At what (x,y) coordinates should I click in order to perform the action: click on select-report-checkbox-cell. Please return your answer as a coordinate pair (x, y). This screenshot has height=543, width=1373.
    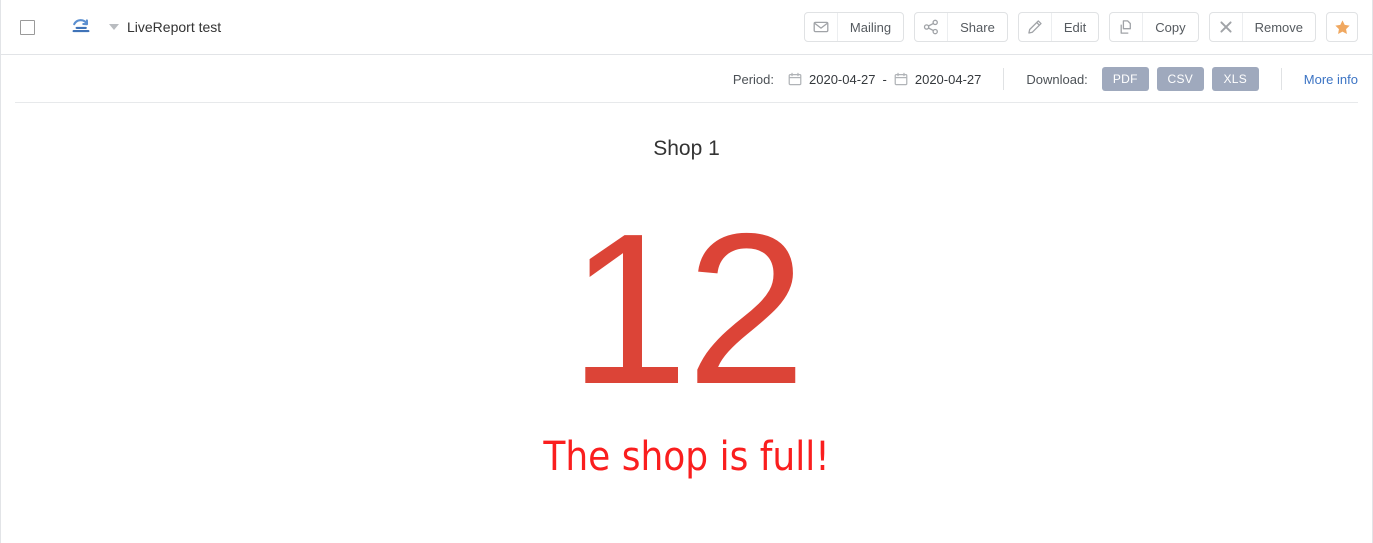
    Looking at the image, I should click on (27, 27).